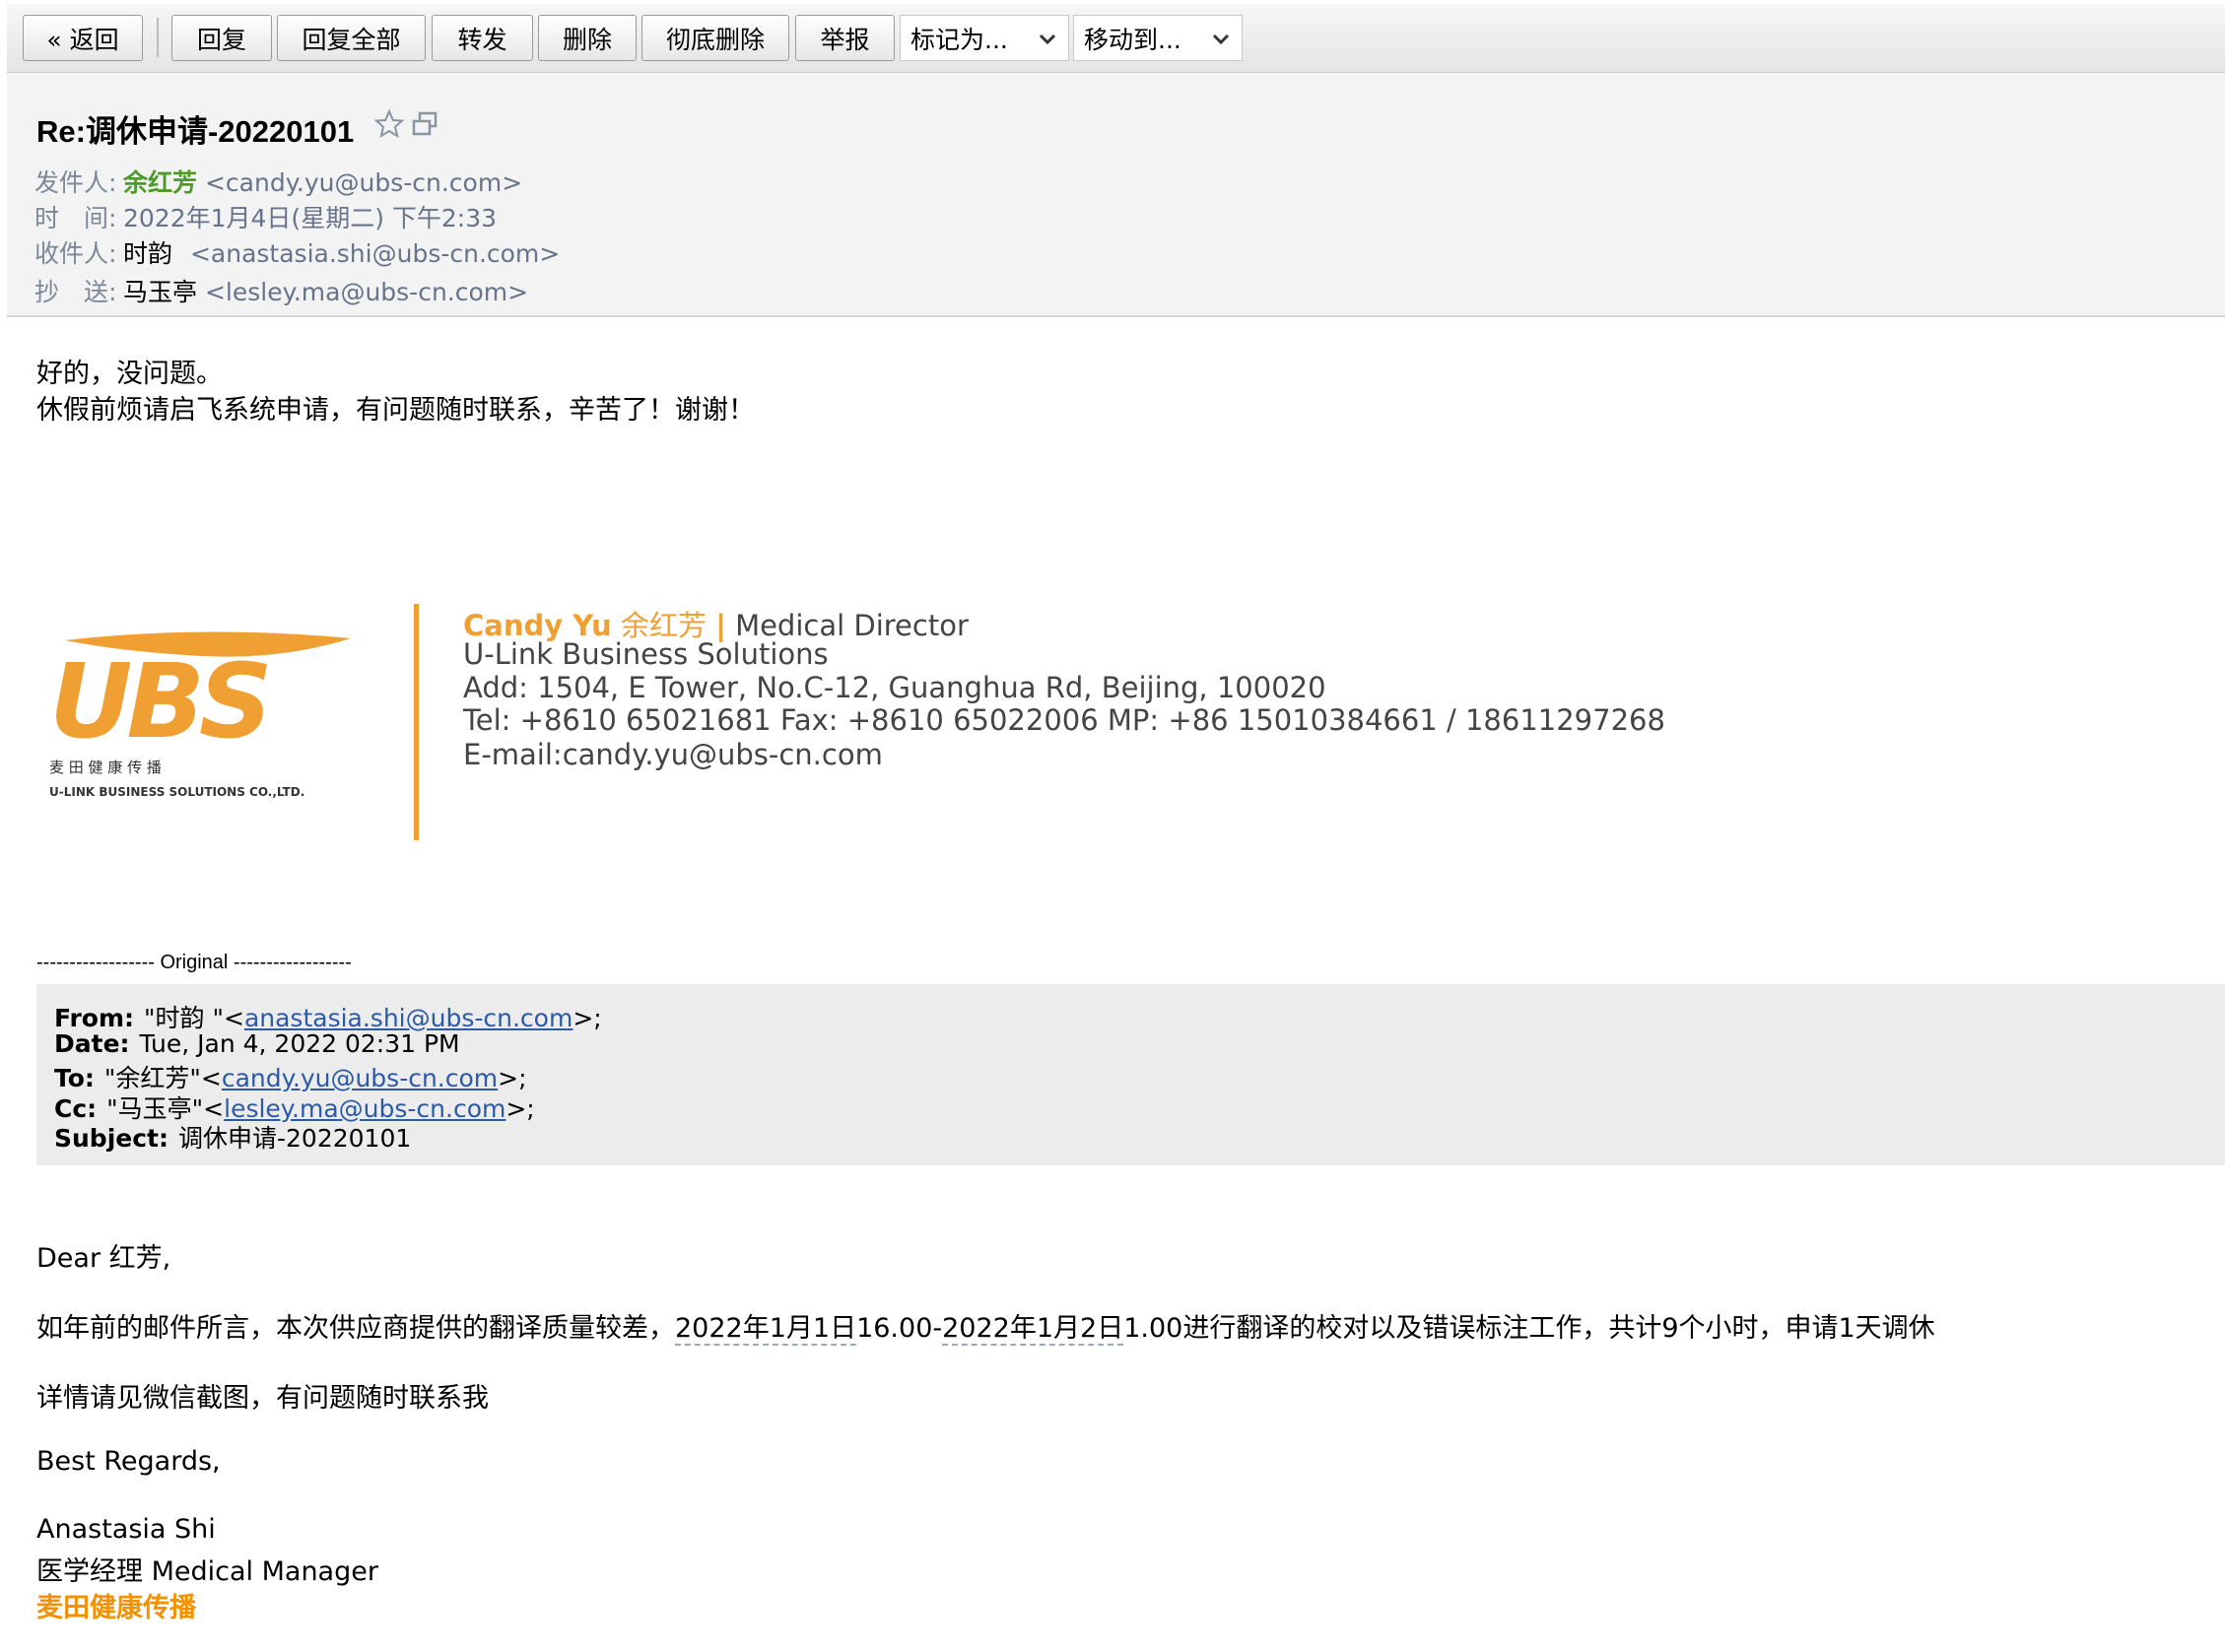 The height and width of the screenshot is (1652, 2225). What do you see at coordinates (92, 1043) in the screenshot?
I see `original-date-label: Date:` at bounding box center [92, 1043].